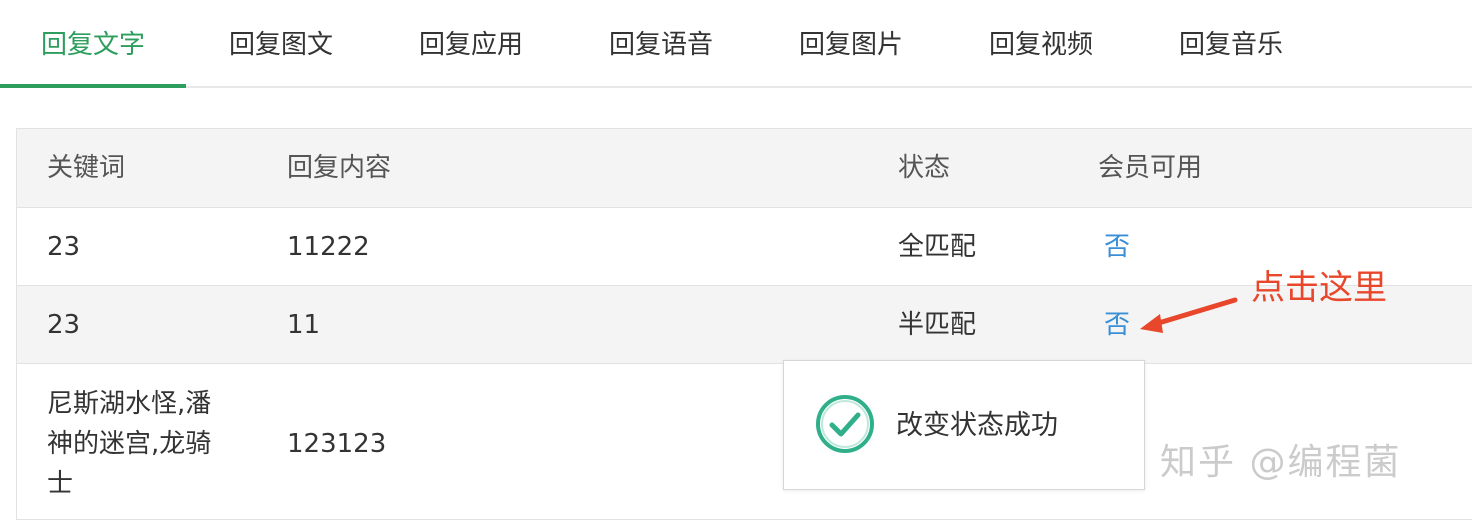 The image size is (1472, 520). Describe the element at coordinates (851, 44) in the screenshot. I see `tab-reply-image: 回复图片` at that location.